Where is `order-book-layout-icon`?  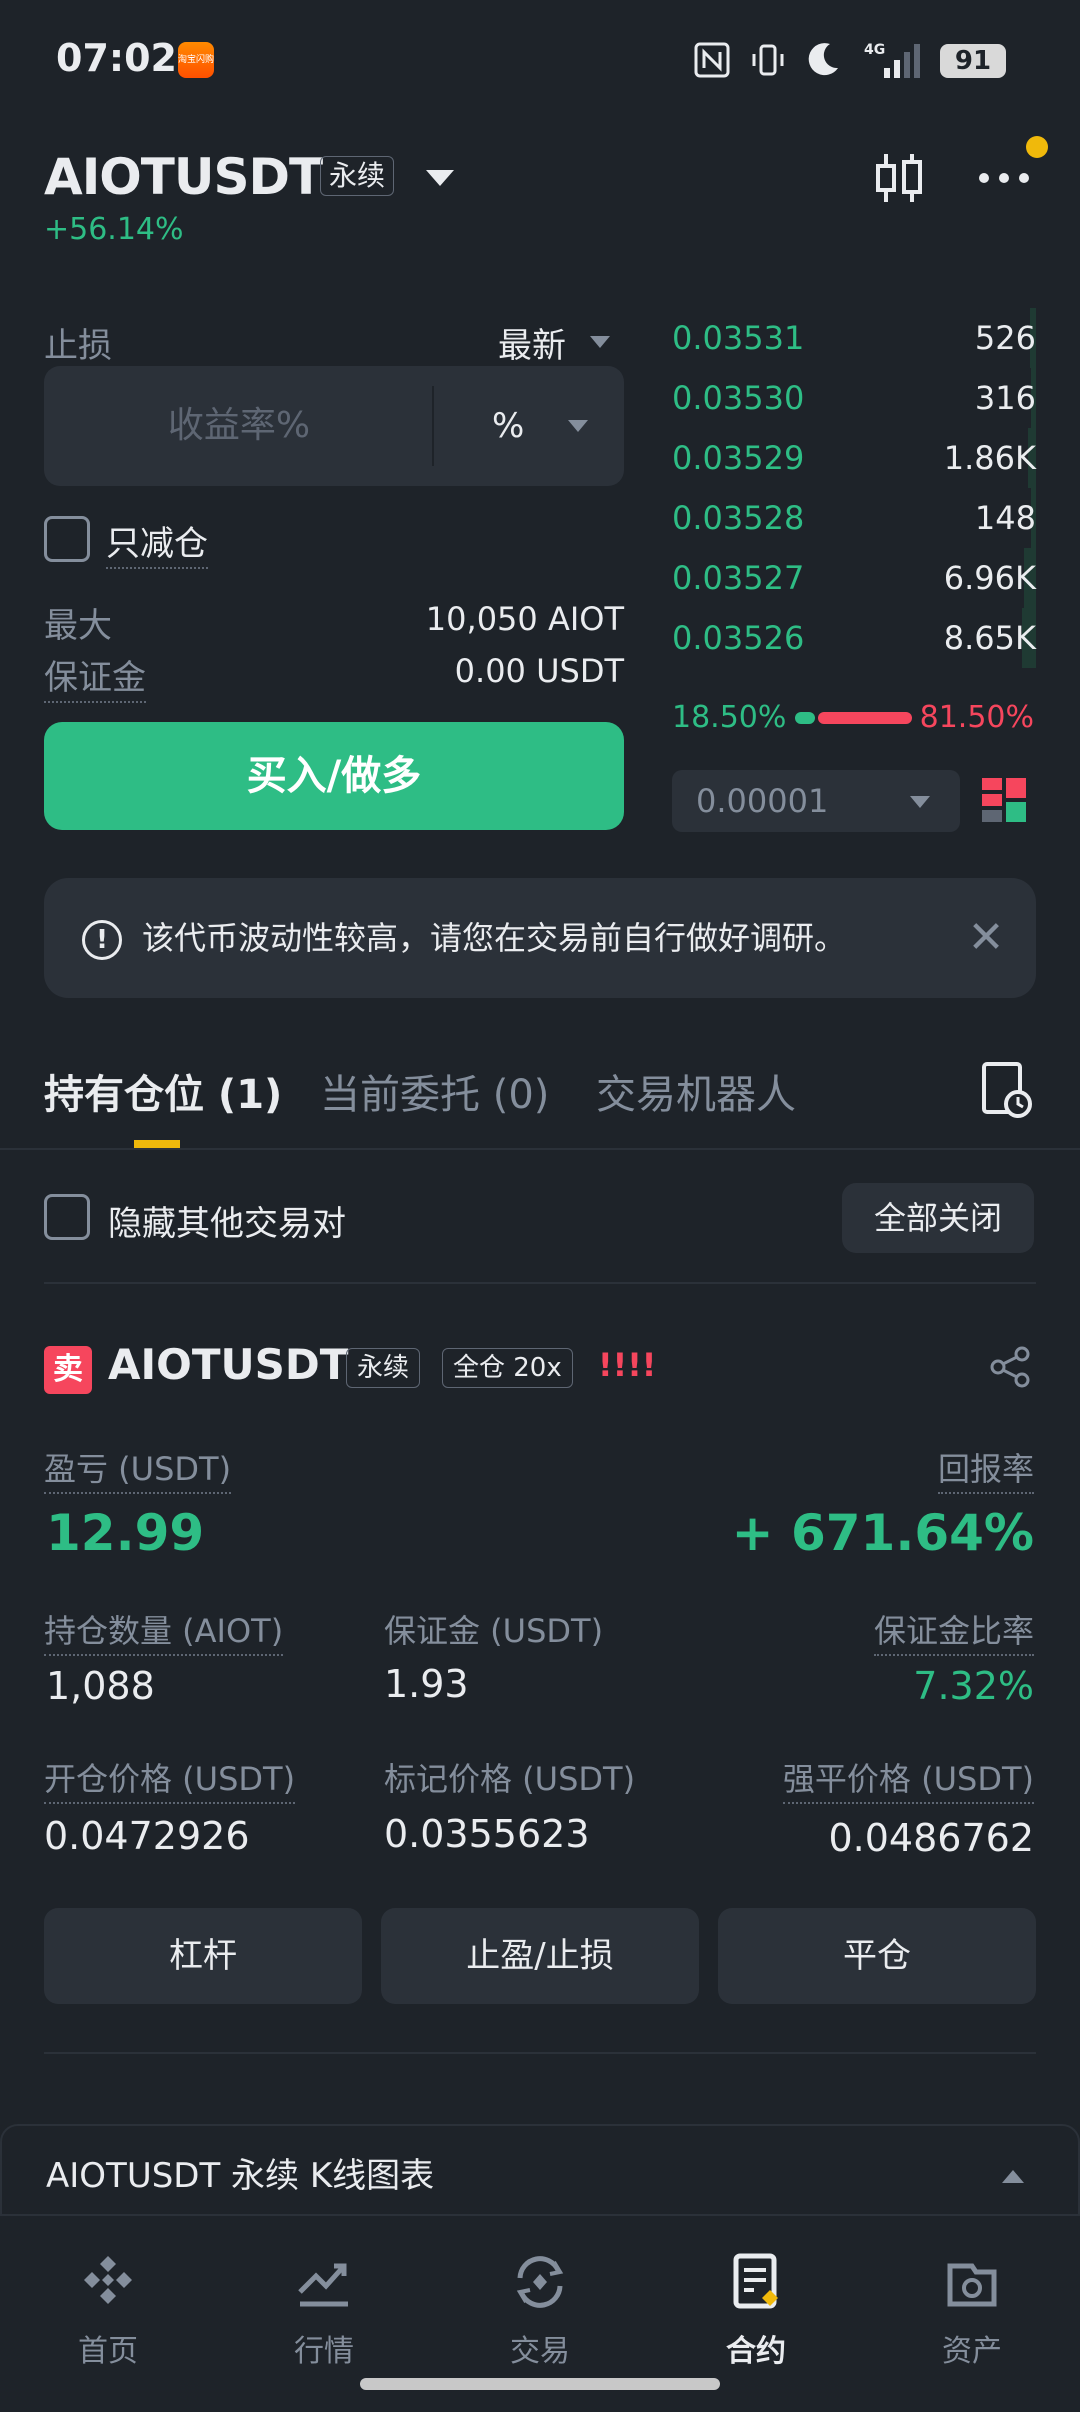 order-book-layout-icon is located at coordinates (1005, 800).